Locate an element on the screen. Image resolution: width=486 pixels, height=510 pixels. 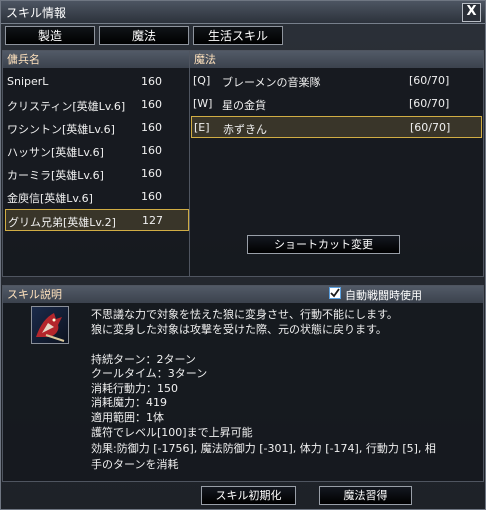
tab-manufacture: 製造 is located at coordinates (50, 35).